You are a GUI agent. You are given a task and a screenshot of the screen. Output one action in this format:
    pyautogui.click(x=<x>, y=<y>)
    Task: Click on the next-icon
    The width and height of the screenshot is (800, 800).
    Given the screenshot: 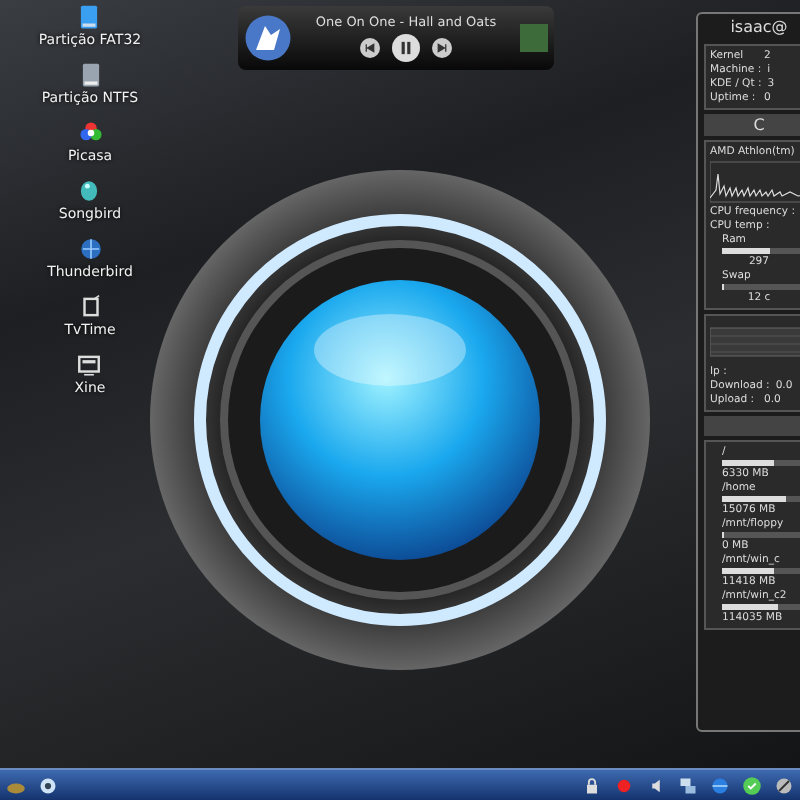 What is the action you would take?
    pyautogui.click(x=442, y=48)
    